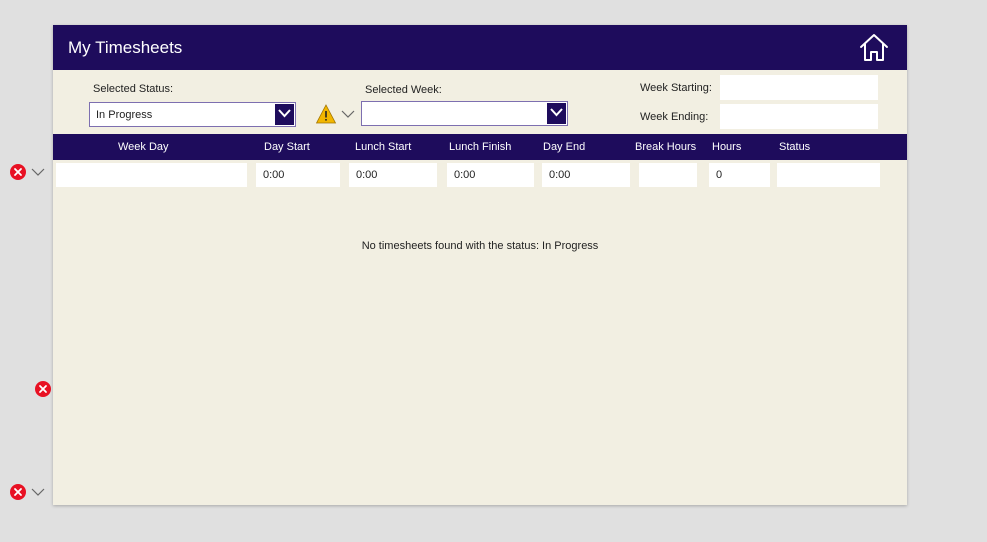 This screenshot has width=987, height=542. Describe the element at coordinates (674, 117) in the screenshot. I see `week-ending-label: Week Ending:` at that location.